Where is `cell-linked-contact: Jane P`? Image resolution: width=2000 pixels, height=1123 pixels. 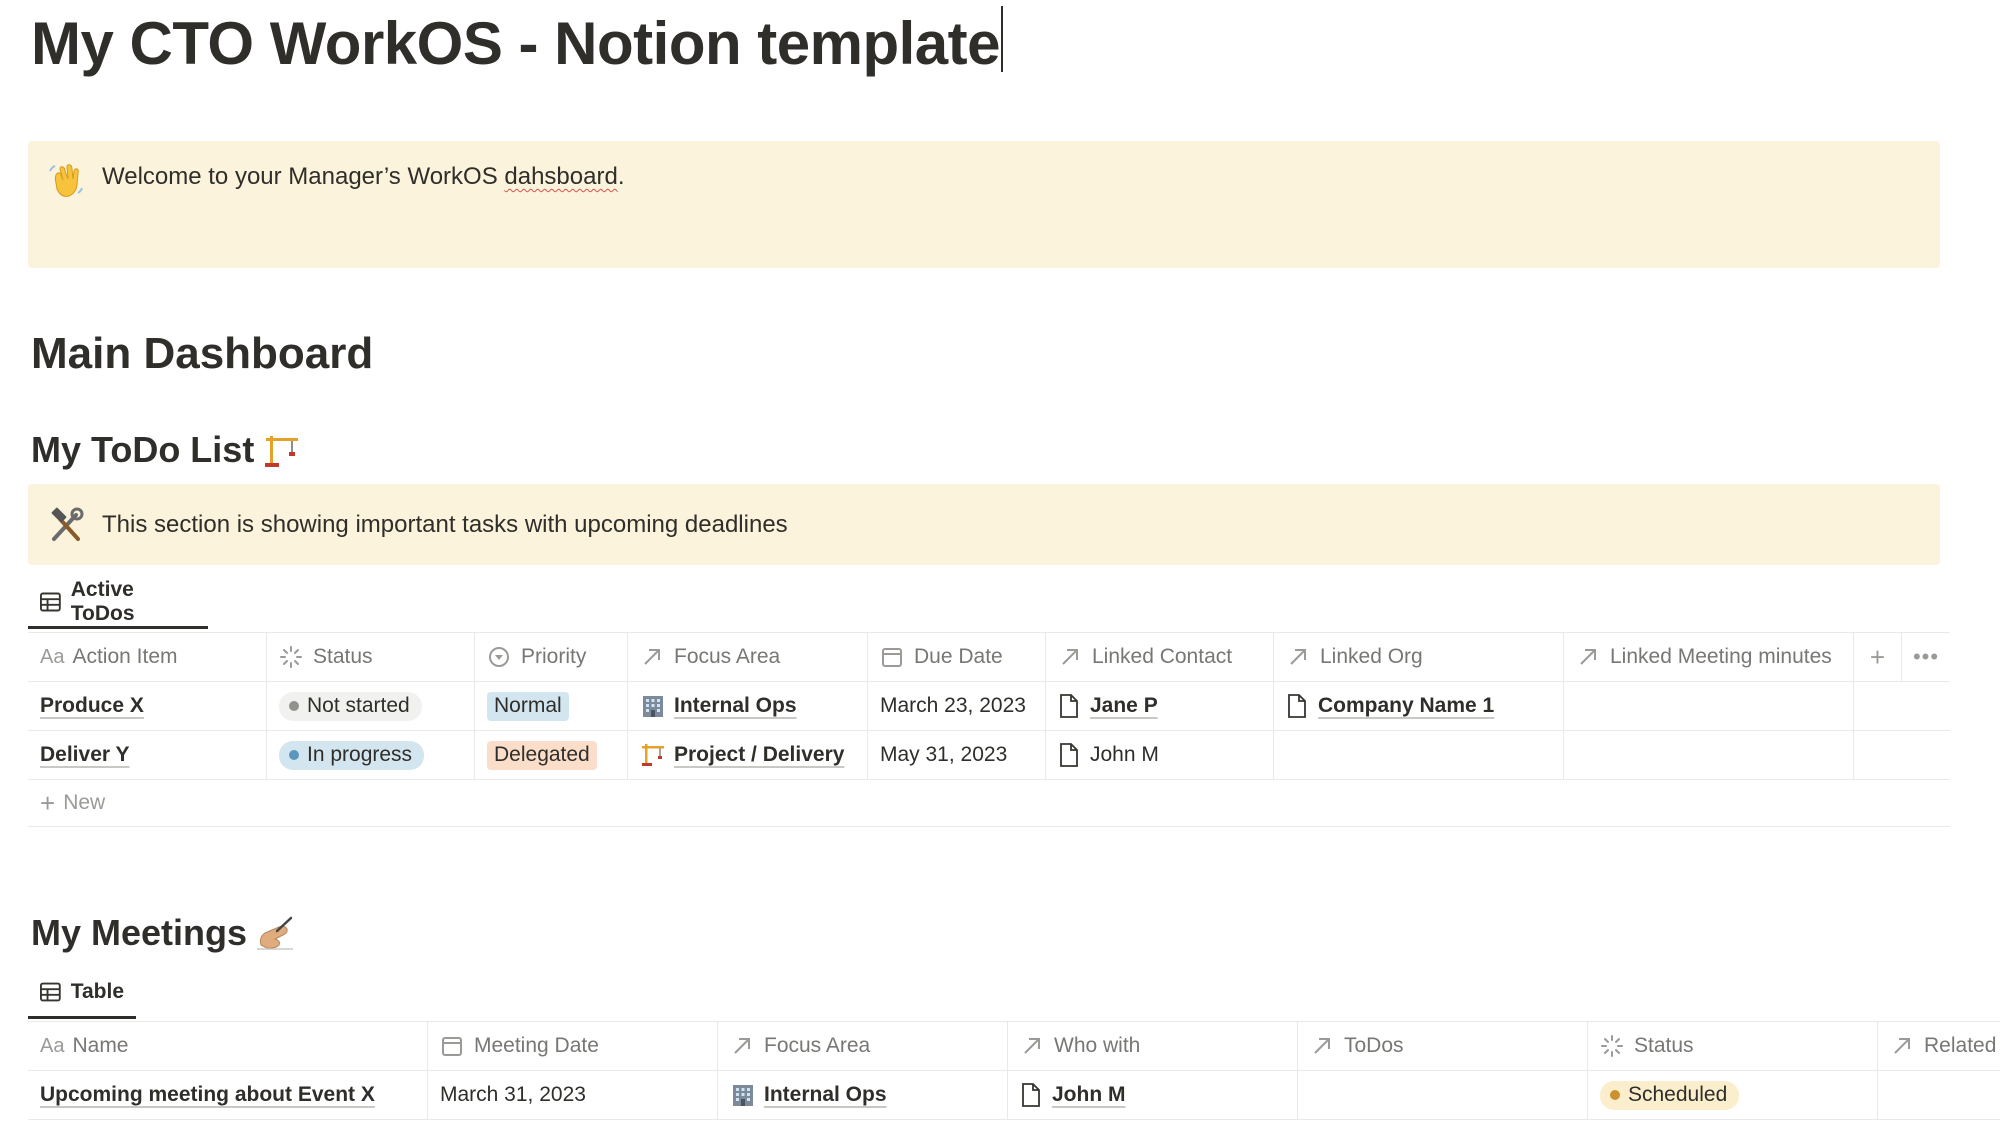
cell-linked-contact: Jane P is located at coordinates (1160, 706).